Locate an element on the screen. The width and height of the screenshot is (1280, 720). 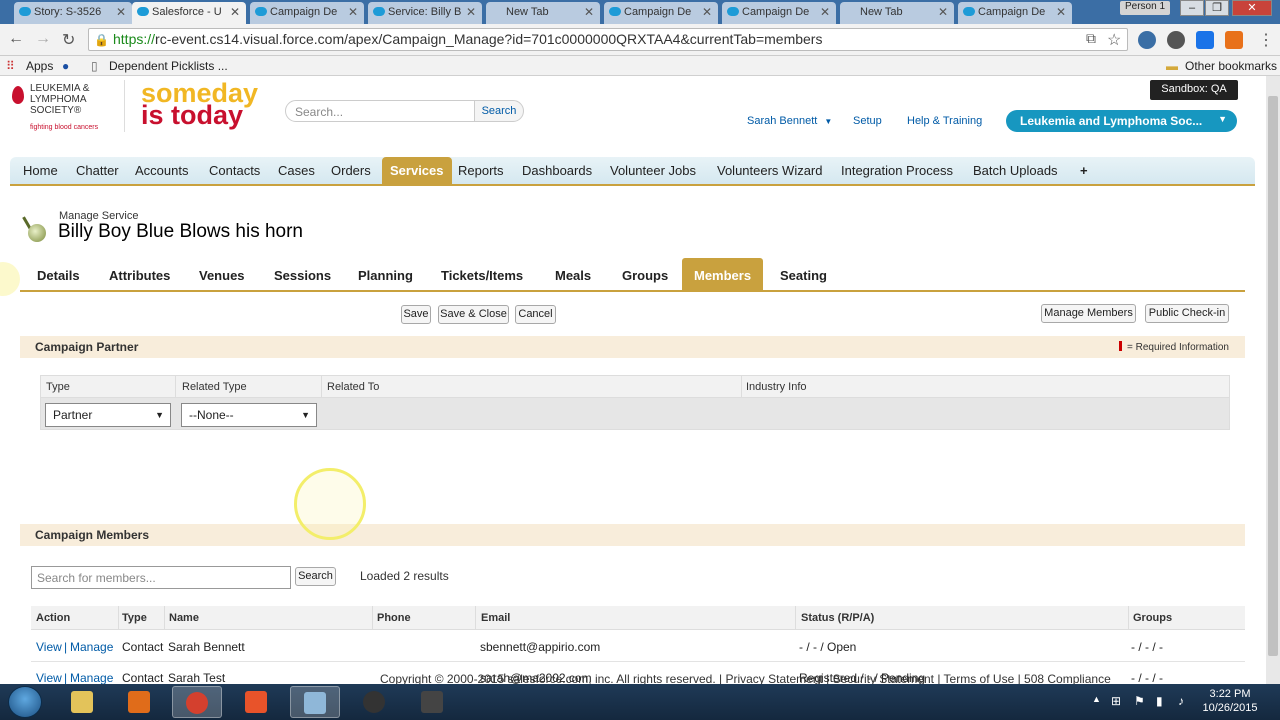
setup-link: Setup is located at coordinates (867, 121).